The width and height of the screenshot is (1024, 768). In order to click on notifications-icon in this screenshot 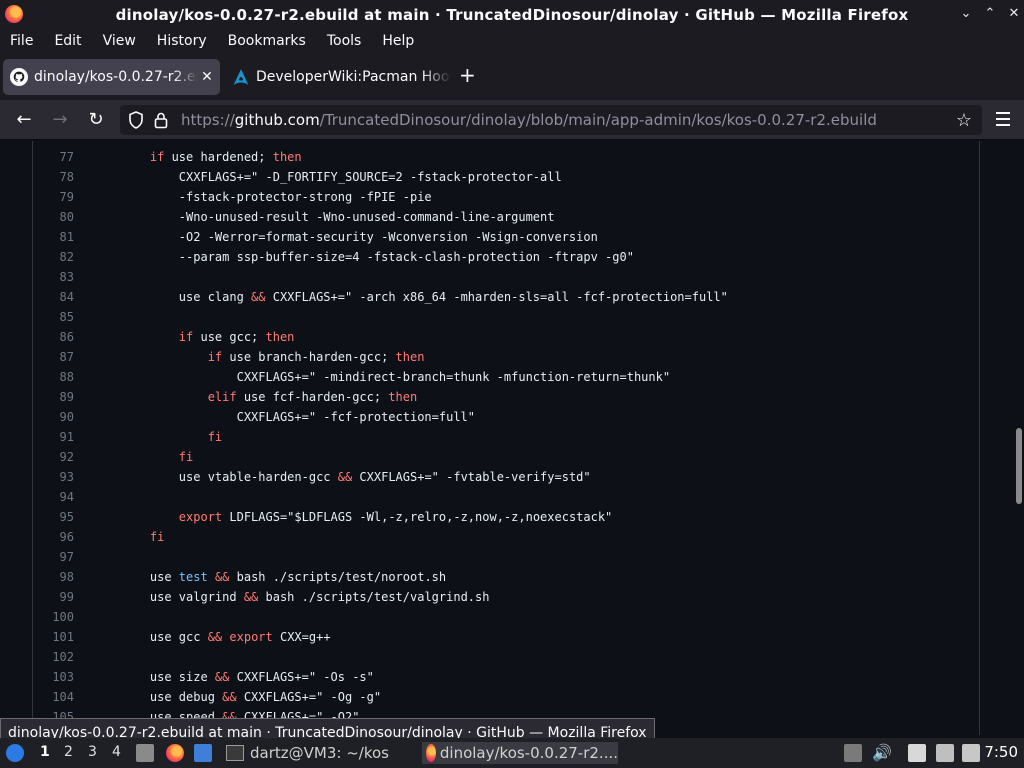, I will do `click(971, 753)`.